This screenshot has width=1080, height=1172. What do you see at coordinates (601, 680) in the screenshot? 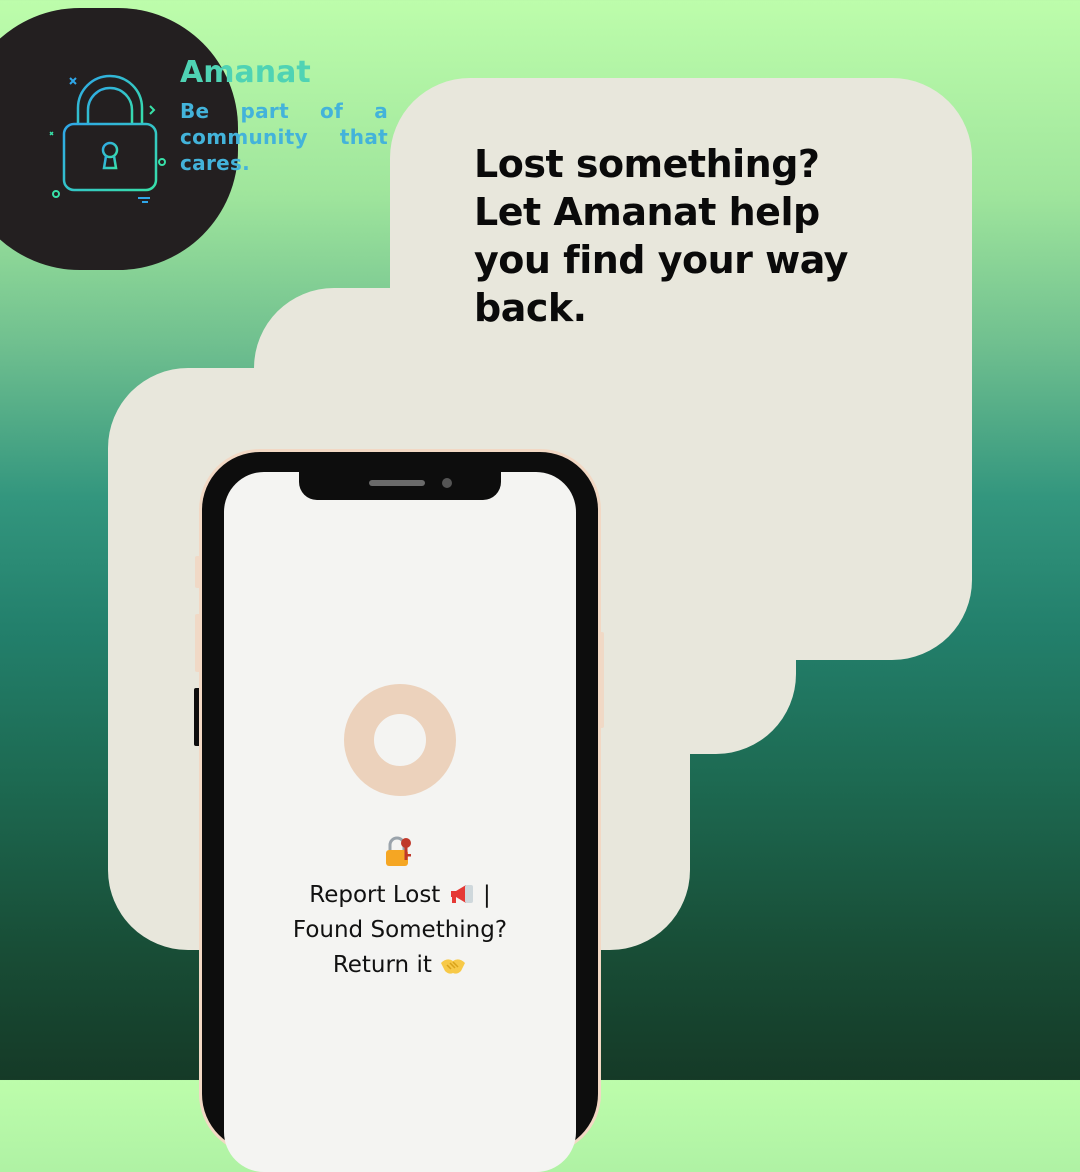
I see `phone-power-button` at bounding box center [601, 680].